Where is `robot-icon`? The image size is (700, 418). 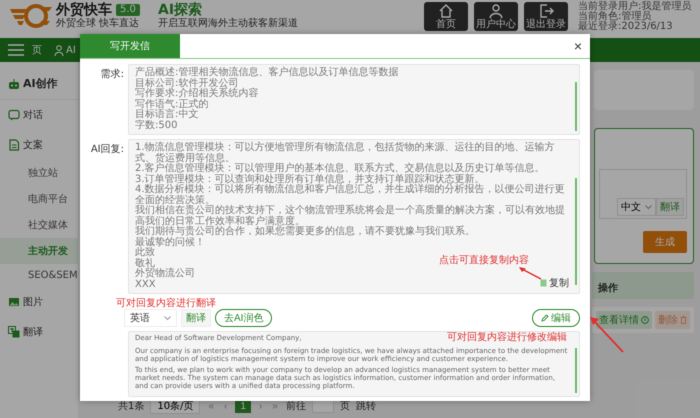 robot-icon is located at coordinates (14, 84).